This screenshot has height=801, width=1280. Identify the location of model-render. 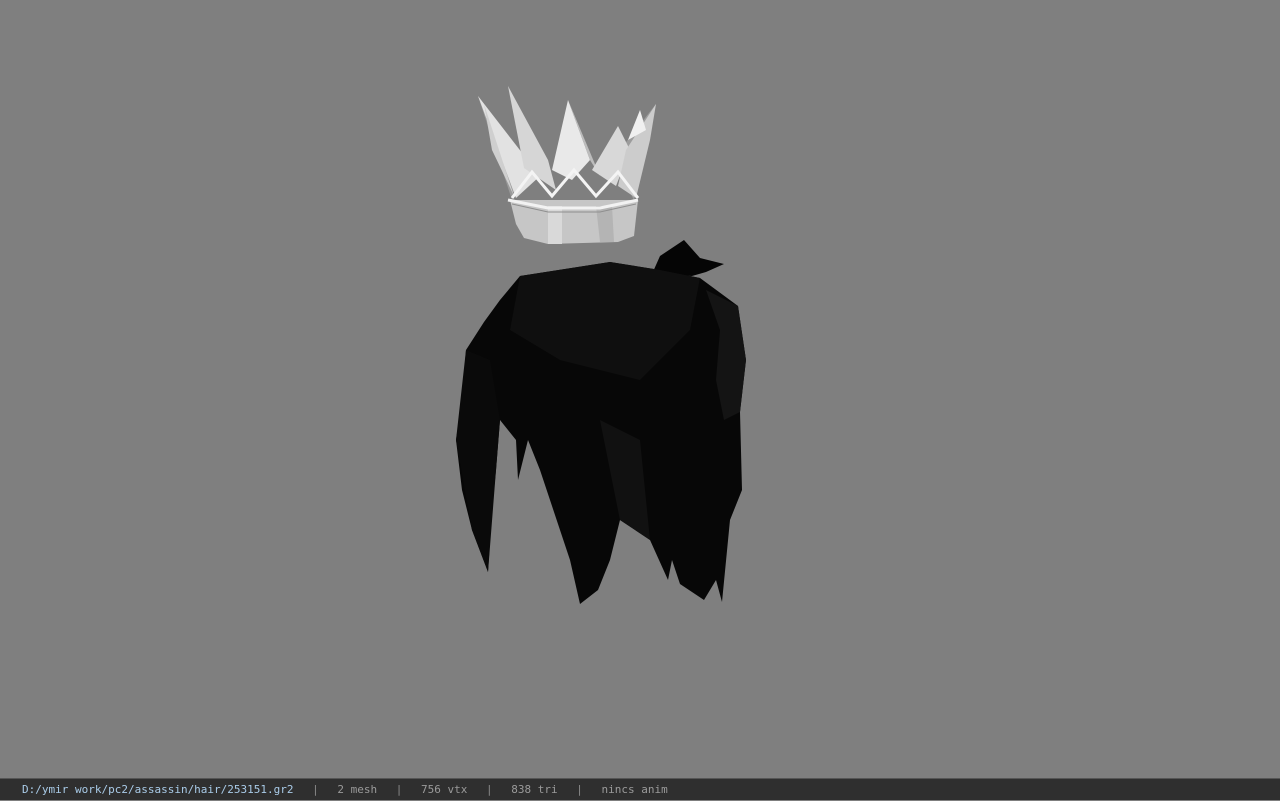
(601, 345).